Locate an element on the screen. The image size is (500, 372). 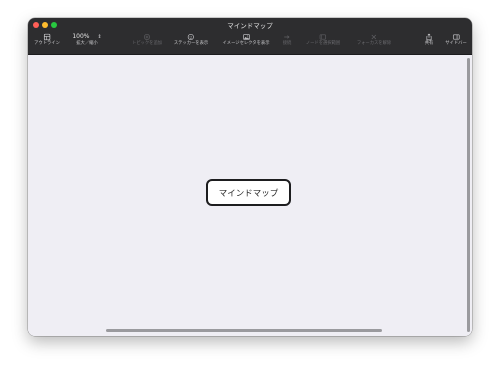
zoom-value: 100% ⇕ is located at coordinates (86, 36).